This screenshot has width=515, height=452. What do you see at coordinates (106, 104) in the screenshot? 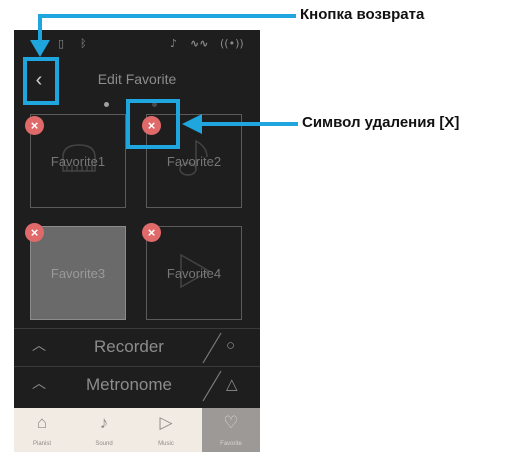
I see `page-dot-active` at bounding box center [106, 104].